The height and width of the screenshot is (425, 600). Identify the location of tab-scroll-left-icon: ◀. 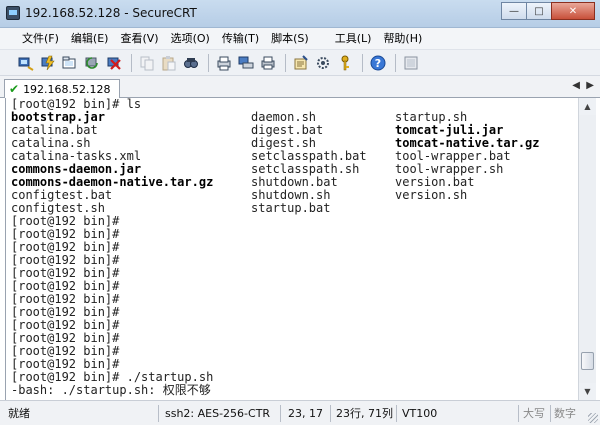
(576, 85).